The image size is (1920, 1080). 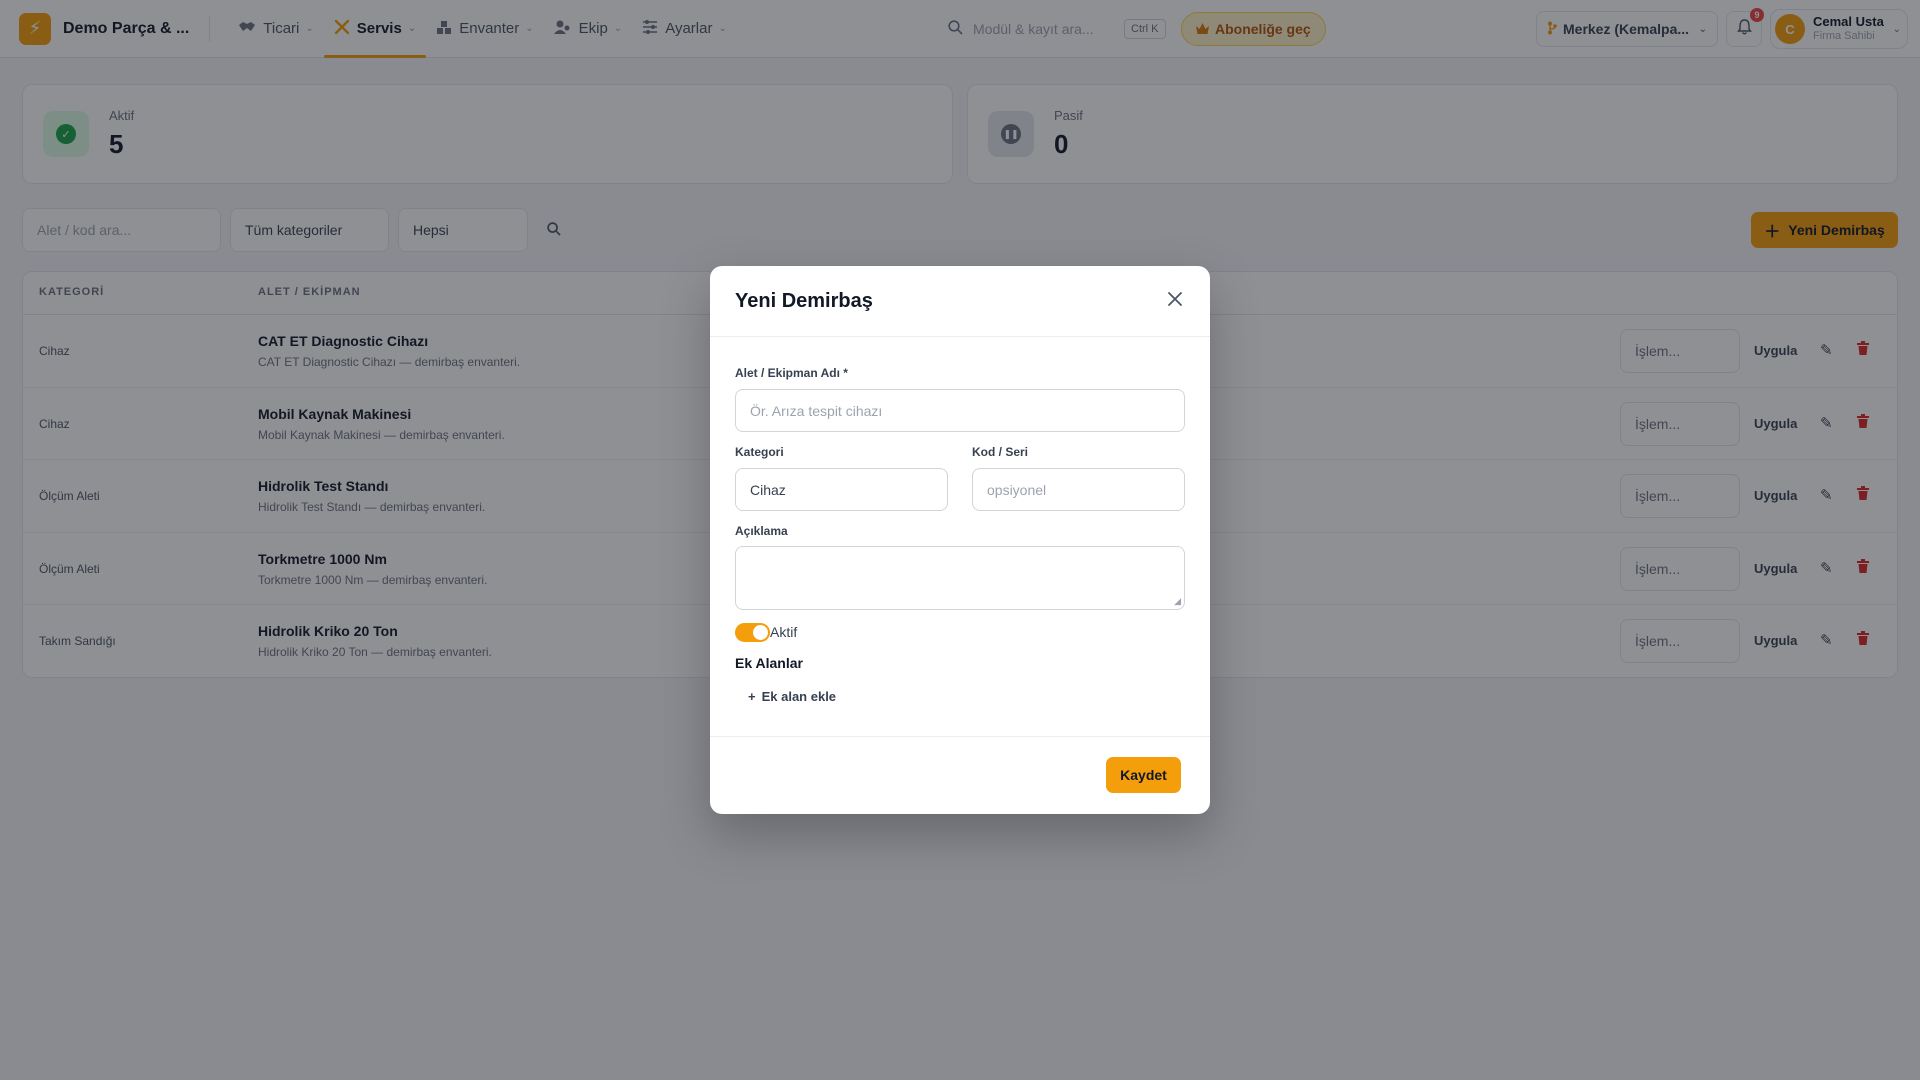 I want to click on name-field: Ör. Arıza tespit cihazı, so click(x=960, y=410).